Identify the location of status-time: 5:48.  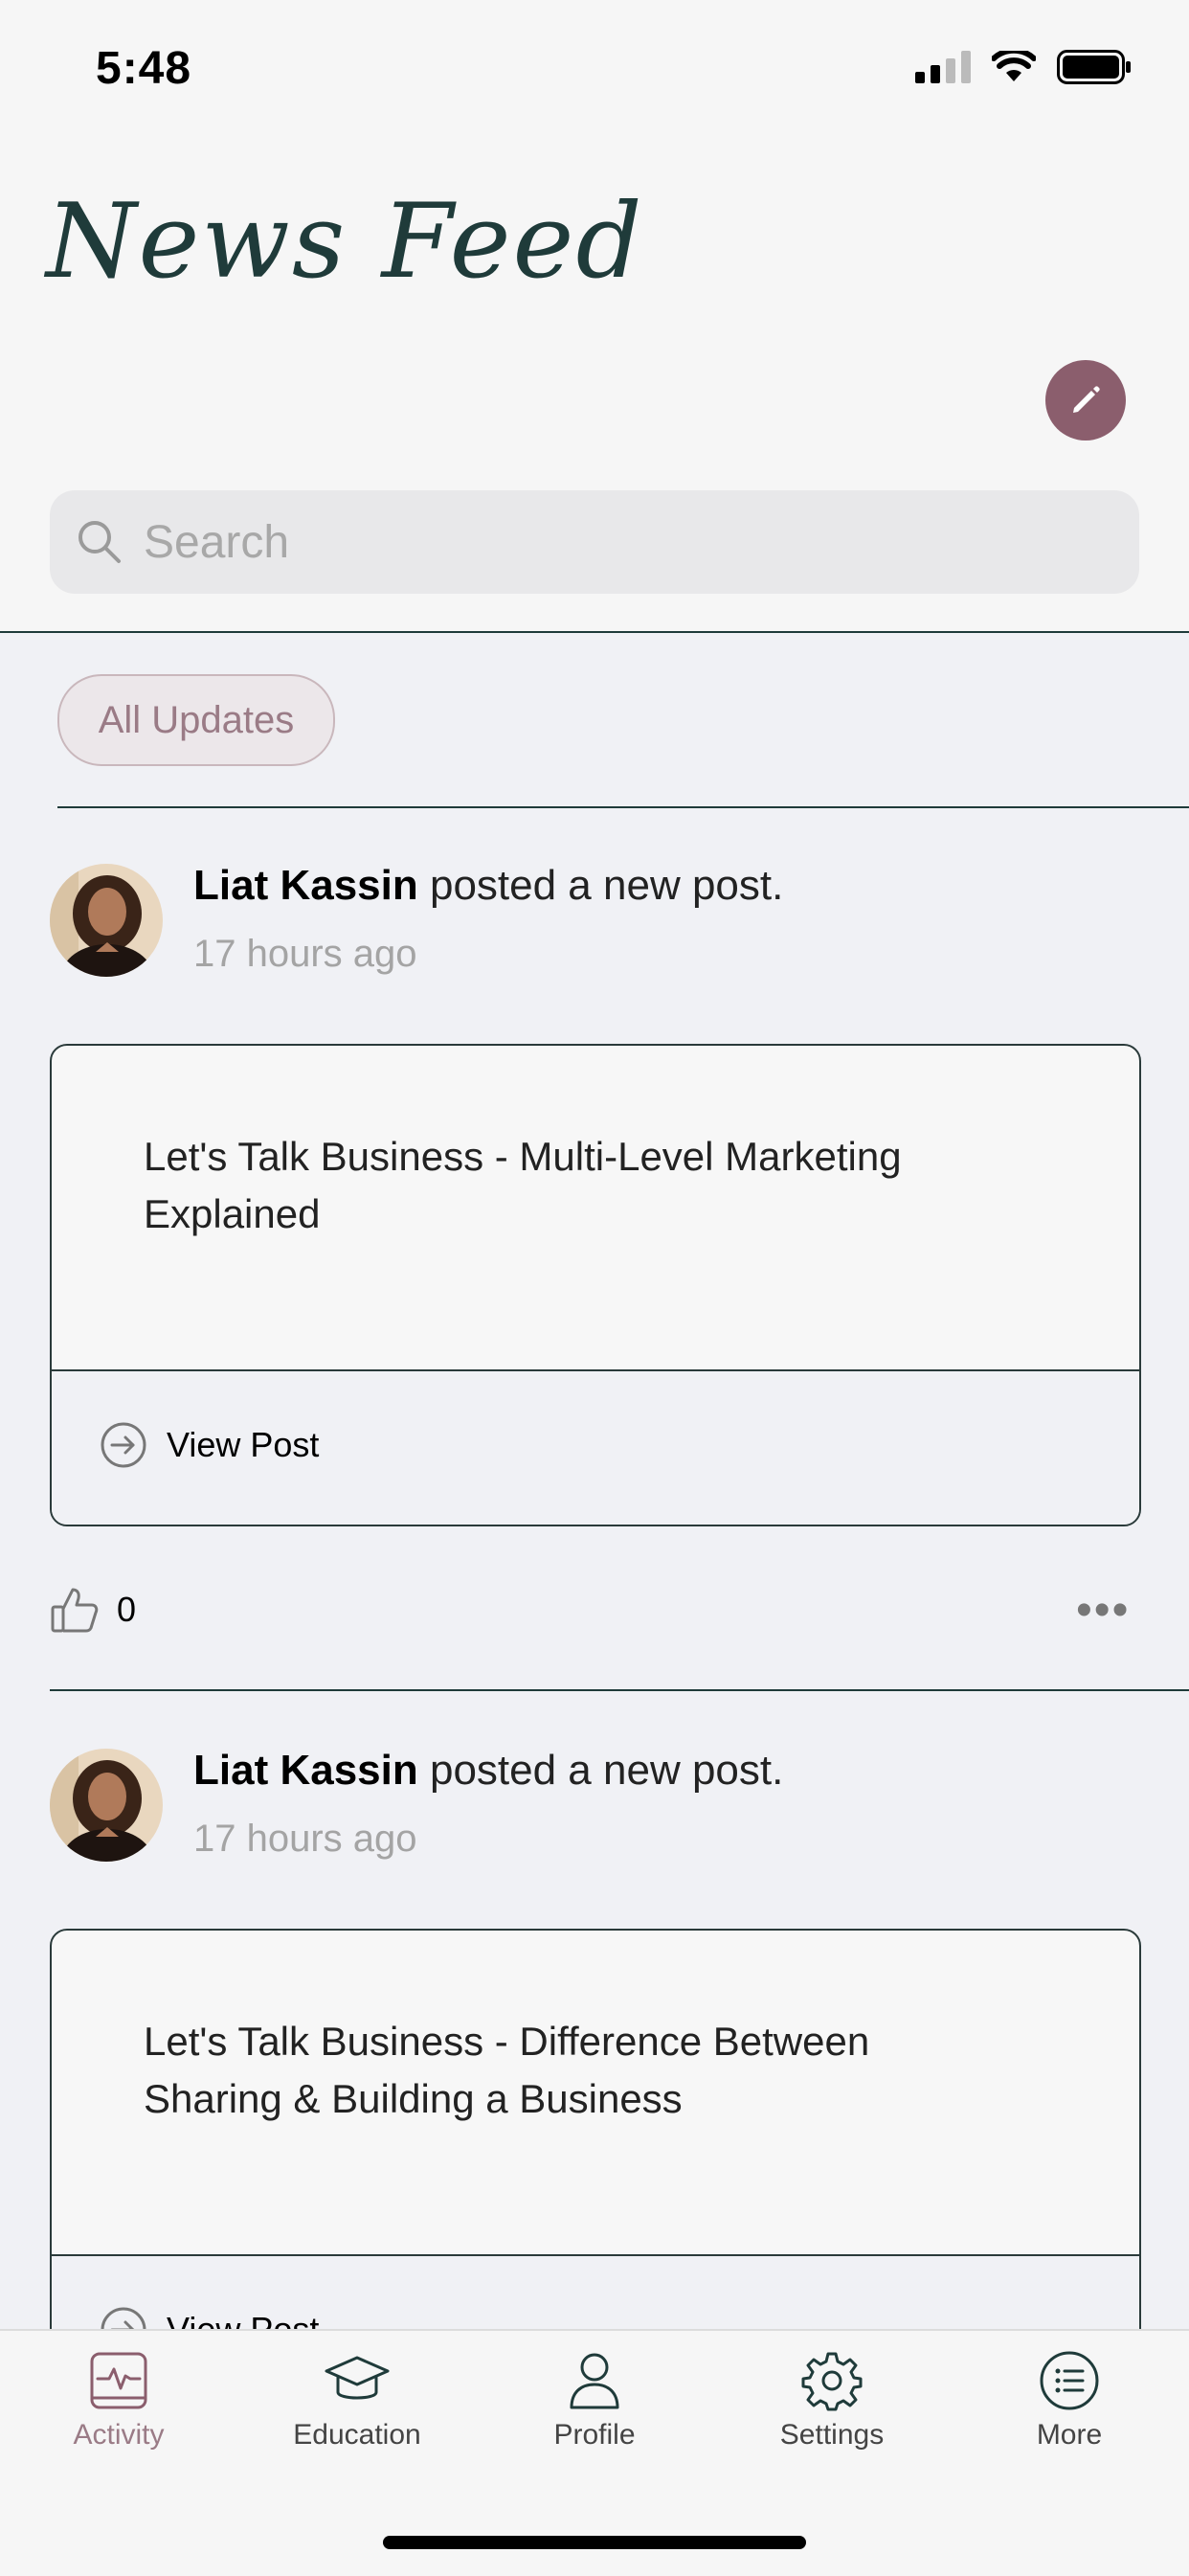
(144, 68).